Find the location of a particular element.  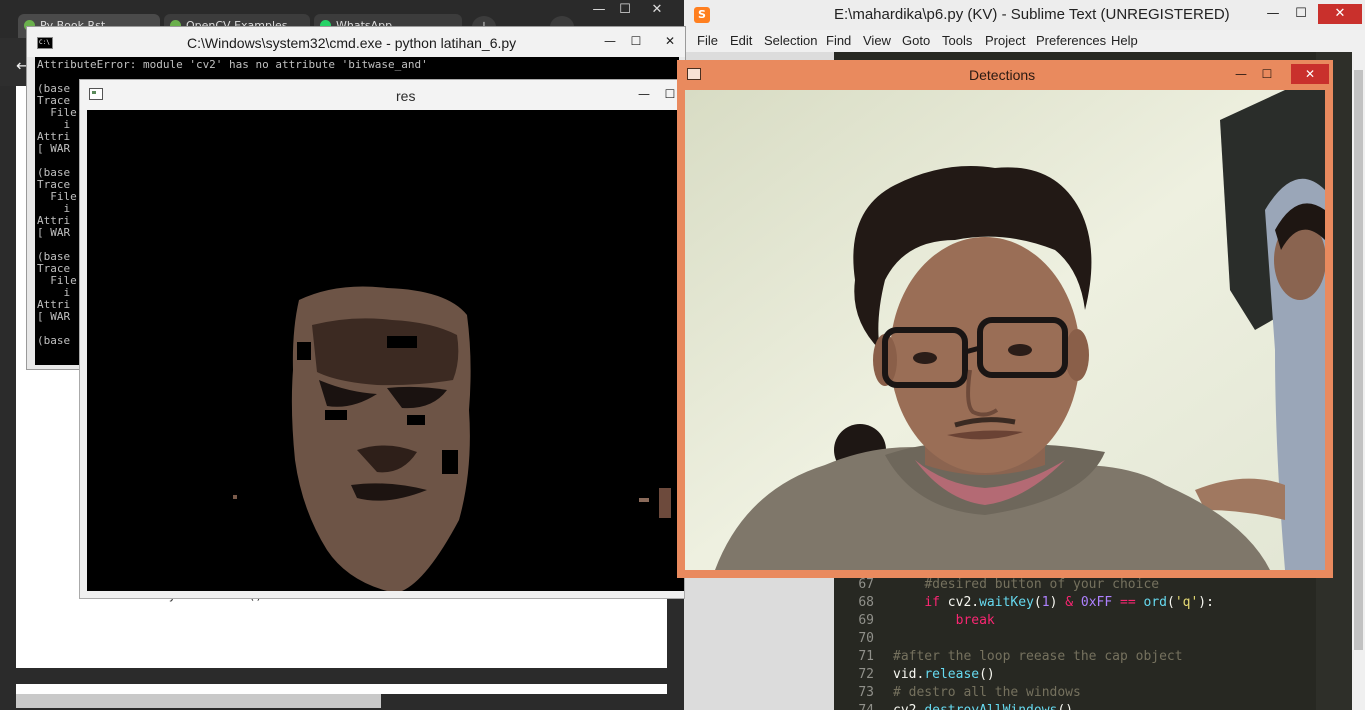

code-token: break is located at coordinates (975, 620).